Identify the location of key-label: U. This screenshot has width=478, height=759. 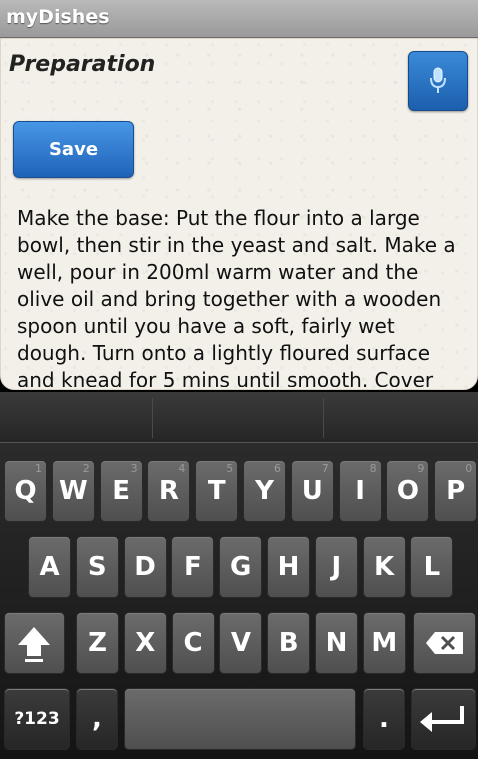
(312, 491).